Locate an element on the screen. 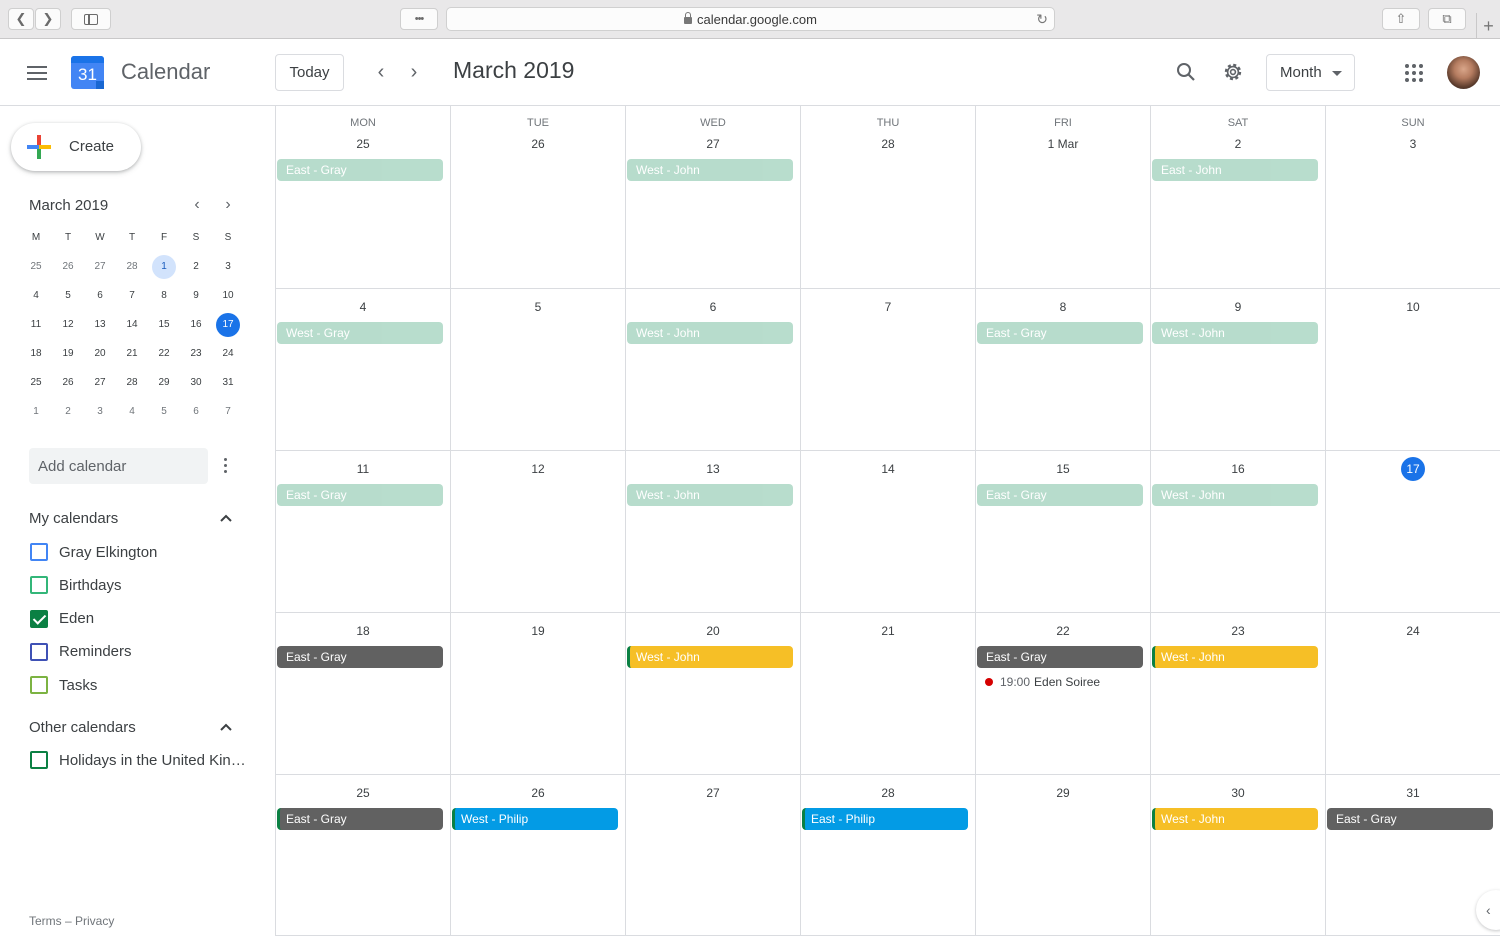  day-number: 16 is located at coordinates (1238, 469).